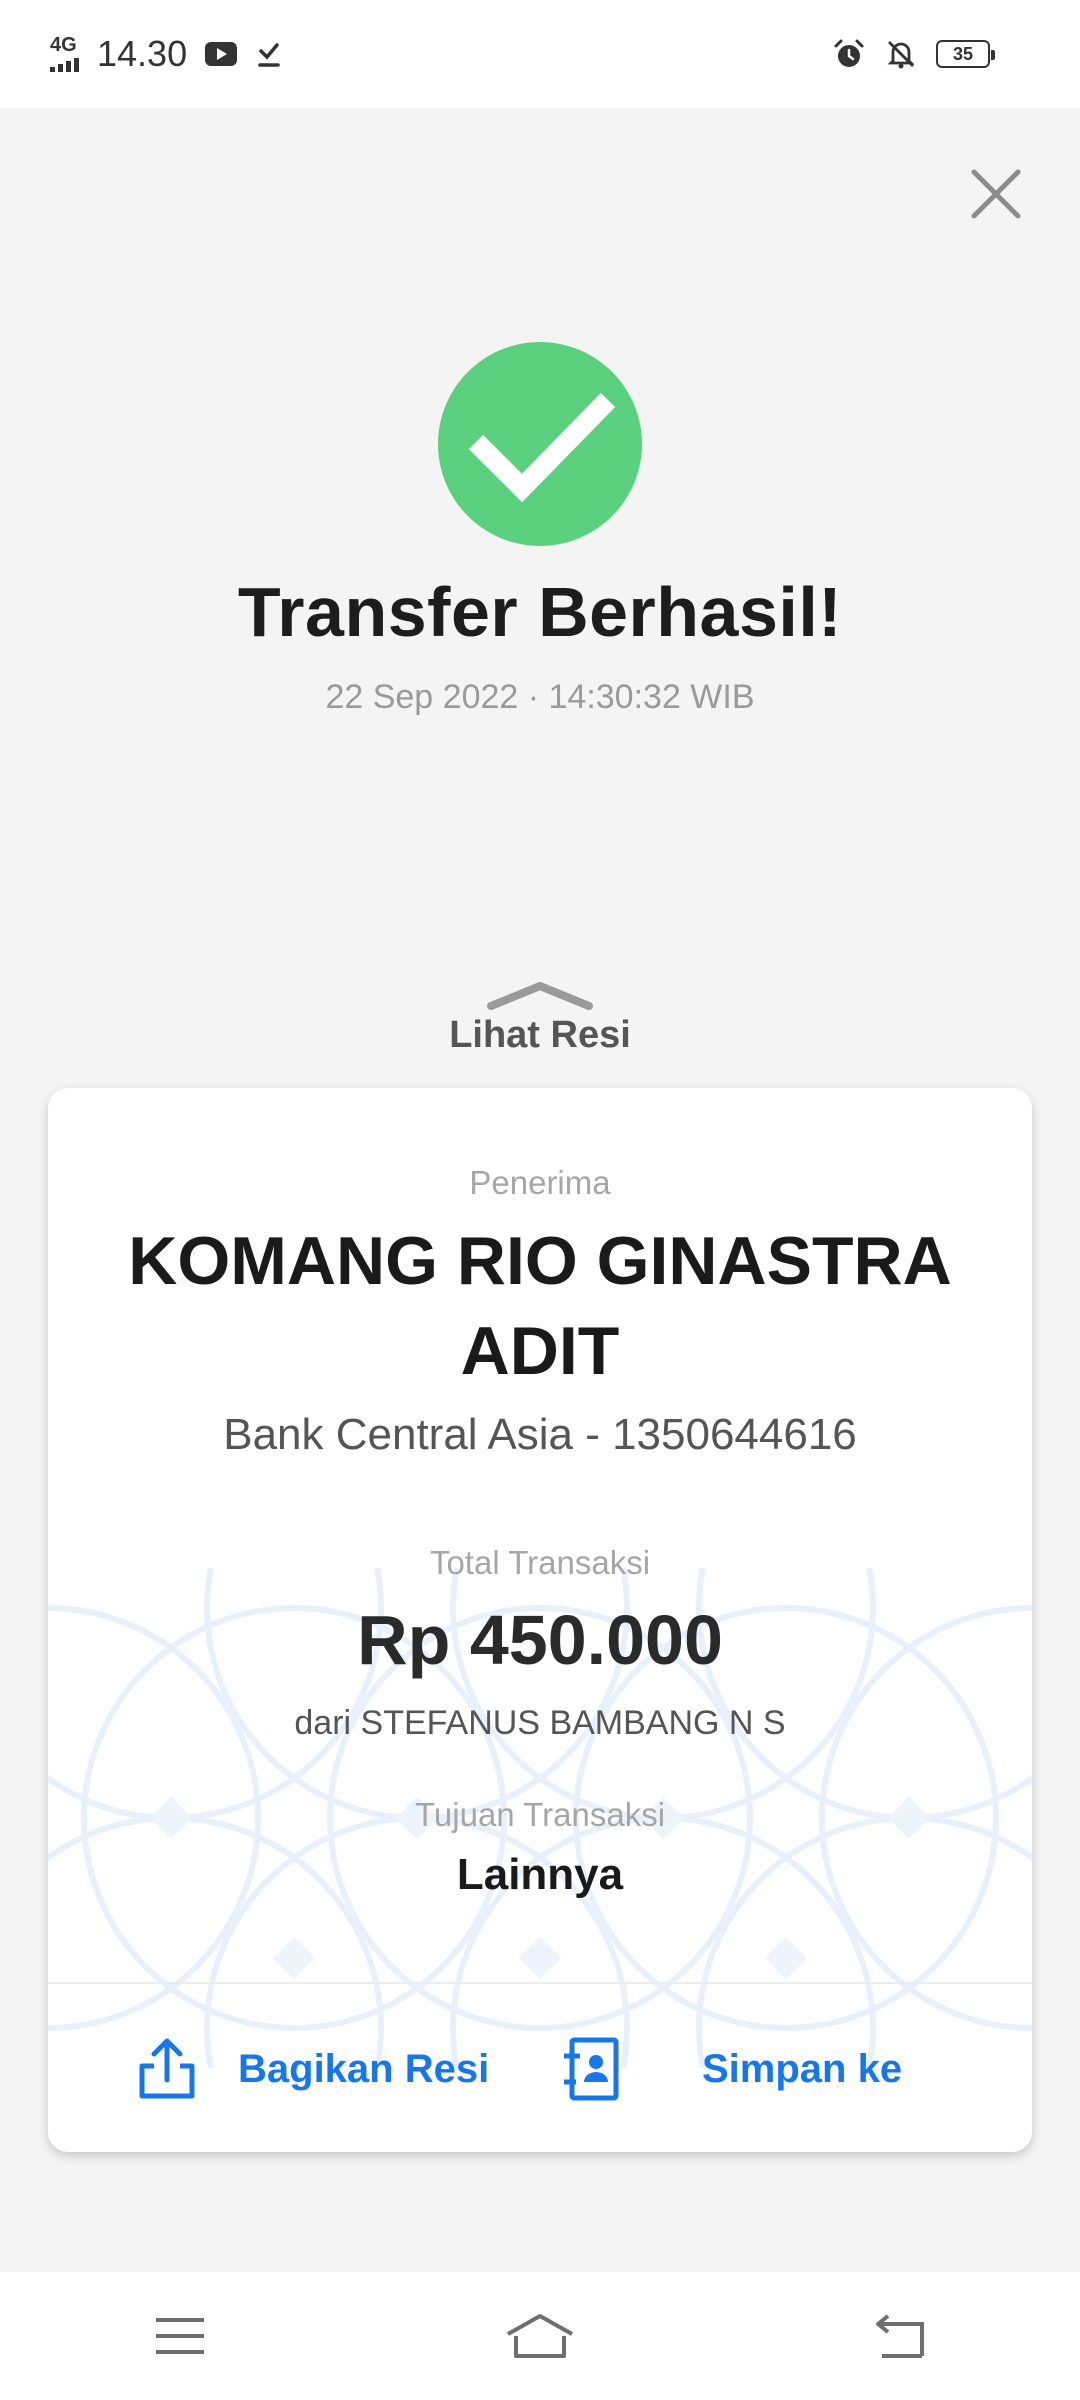 The width and height of the screenshot is (1080, 2400). What do you see at coordinates (802, 2068) in the screenshot?
I see `save-to-label: Simpan ke` at bounding box center [802, 2068].